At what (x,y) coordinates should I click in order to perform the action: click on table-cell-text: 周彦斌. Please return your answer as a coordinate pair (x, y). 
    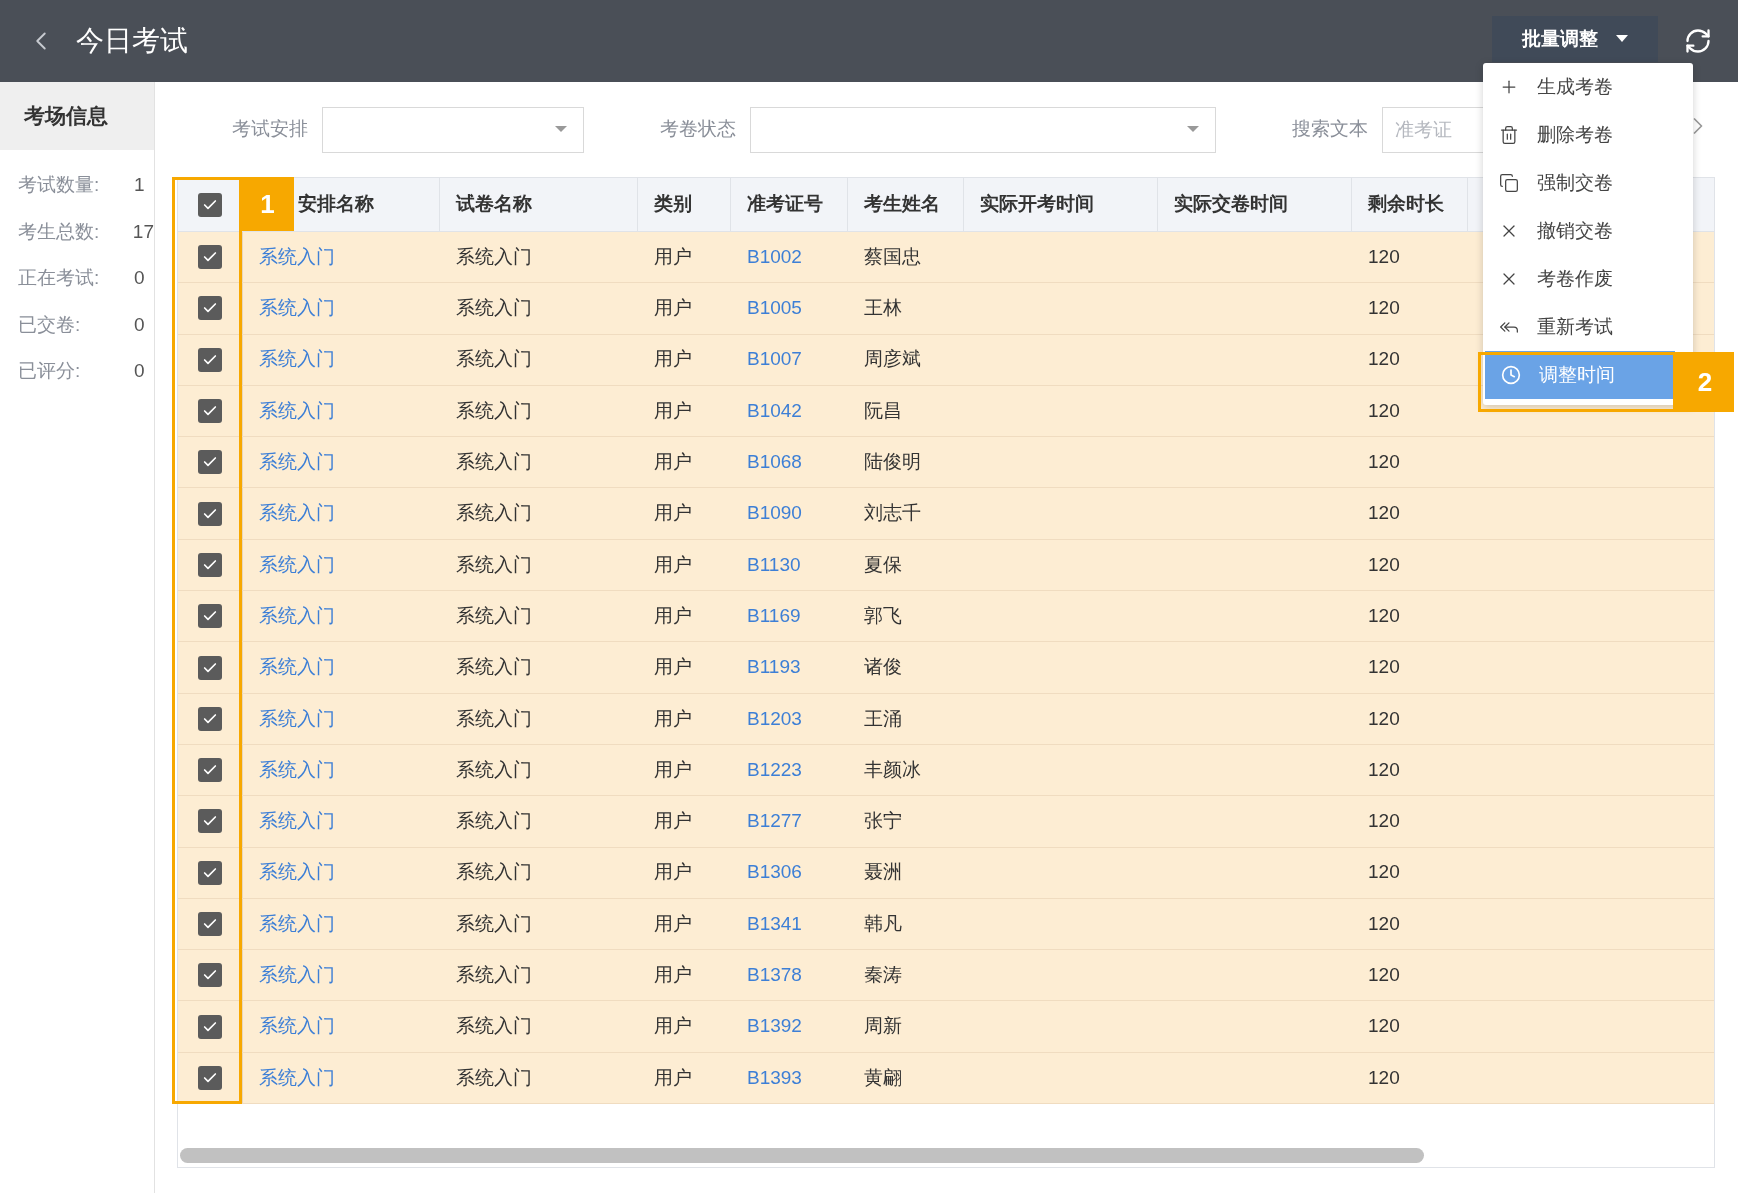
    Looking at the image, I should click on (892, 359).